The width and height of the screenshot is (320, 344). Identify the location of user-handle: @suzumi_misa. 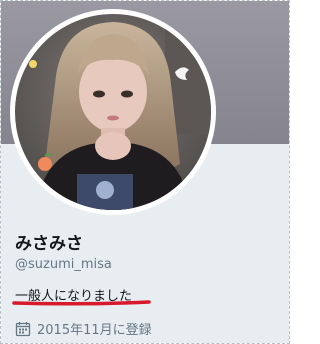
(63, 264).